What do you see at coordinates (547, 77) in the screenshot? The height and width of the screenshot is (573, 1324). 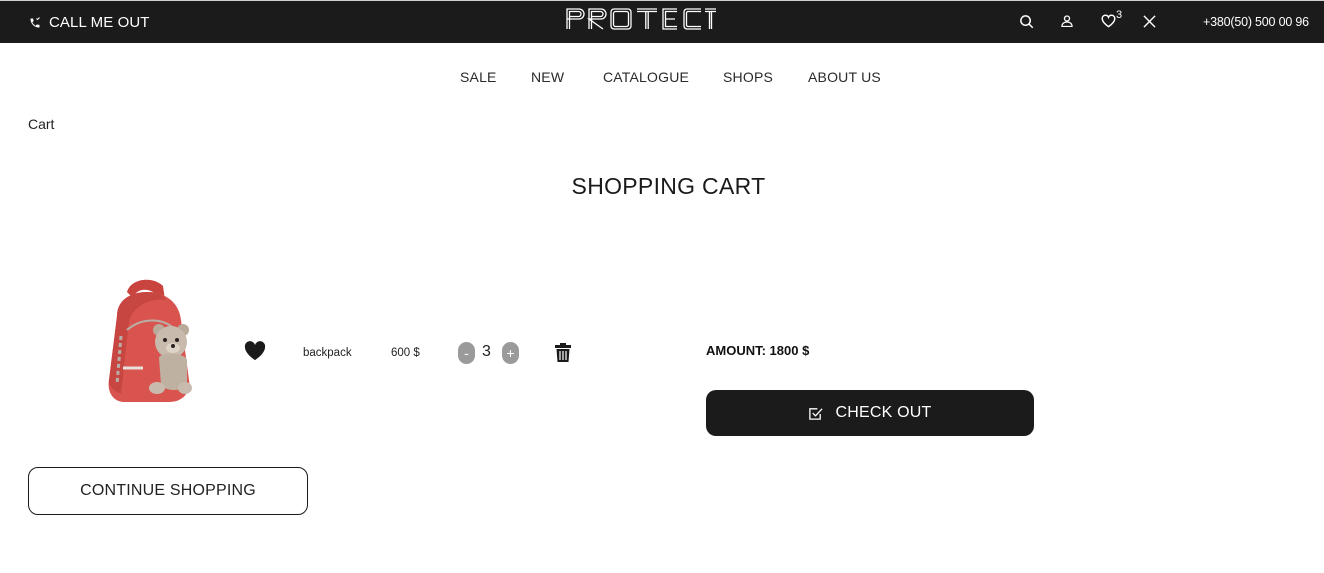 I see `nav-item-new: NEW` at bounding box center [547, 77].